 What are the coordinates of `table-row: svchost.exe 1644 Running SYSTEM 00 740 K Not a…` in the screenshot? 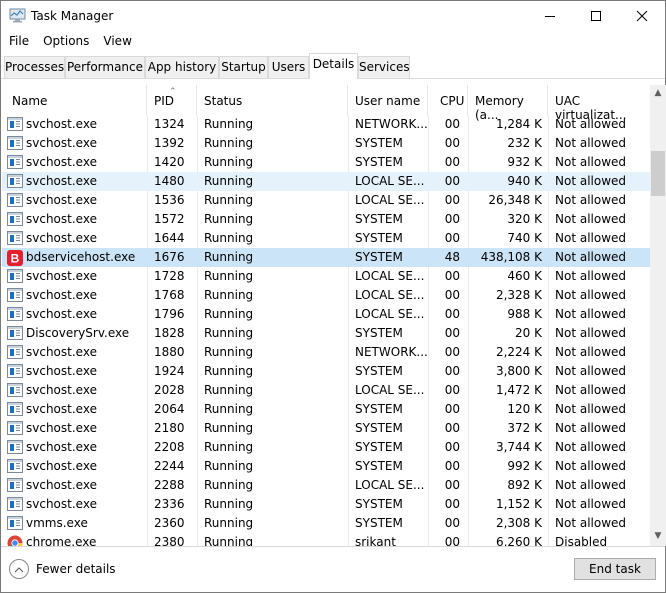 It's located at (326, 238).